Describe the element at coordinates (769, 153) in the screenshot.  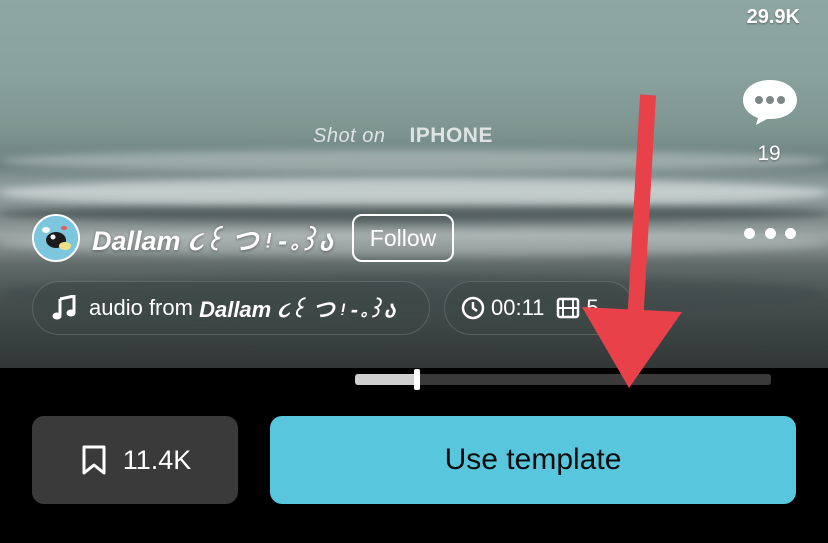
I see `comments-count: 19` at that location.